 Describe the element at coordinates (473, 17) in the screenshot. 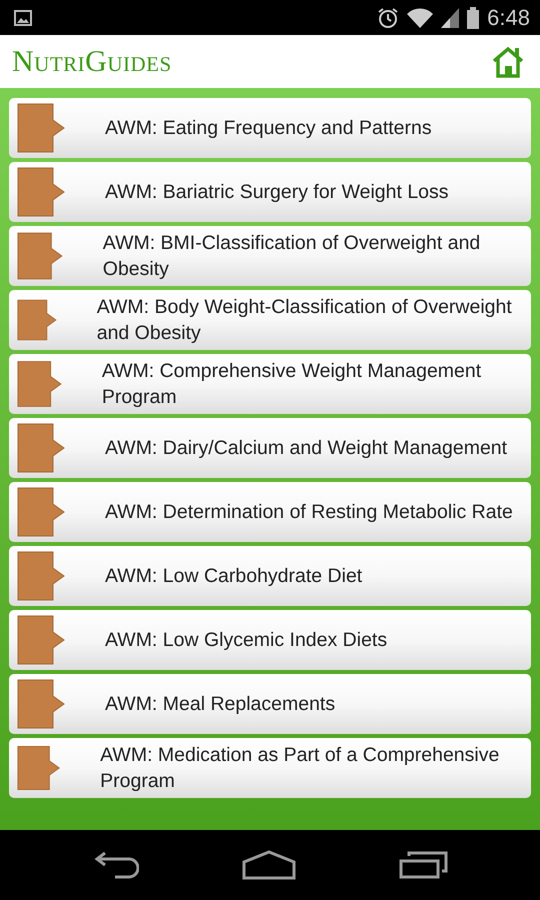

I see `battery-icon` at that location.